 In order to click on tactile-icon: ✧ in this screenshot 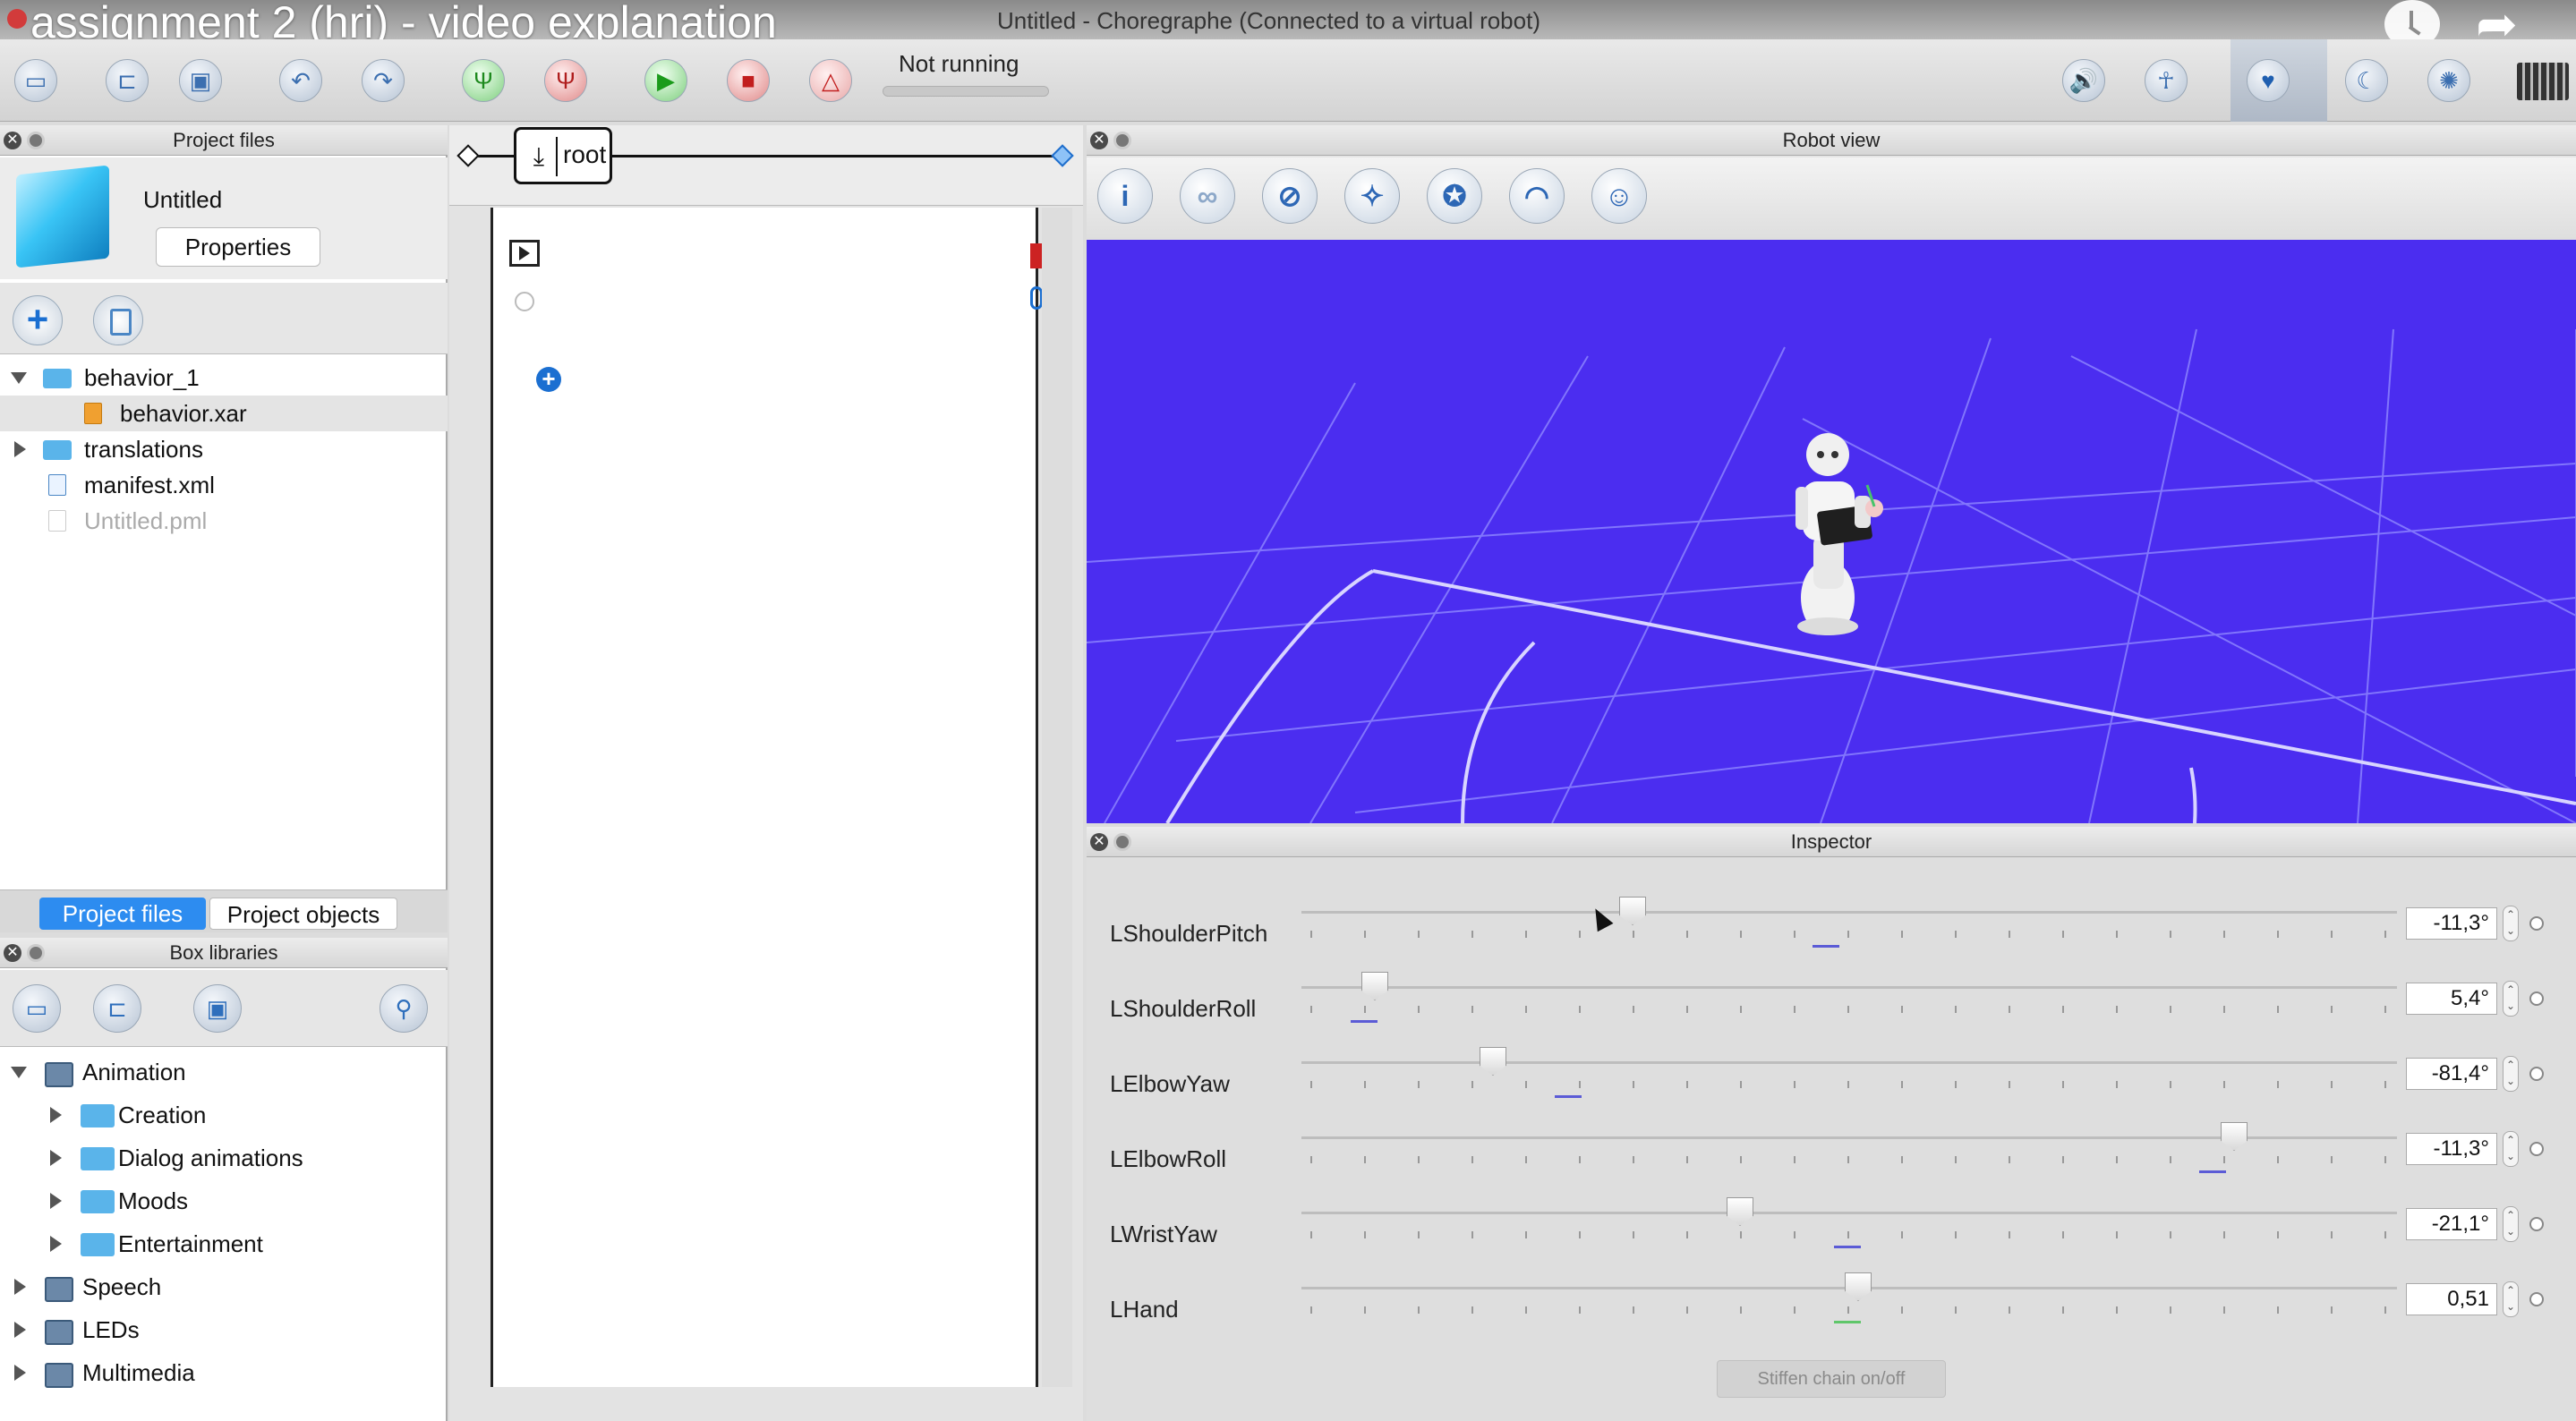, I will do `click(1372, 196)`.